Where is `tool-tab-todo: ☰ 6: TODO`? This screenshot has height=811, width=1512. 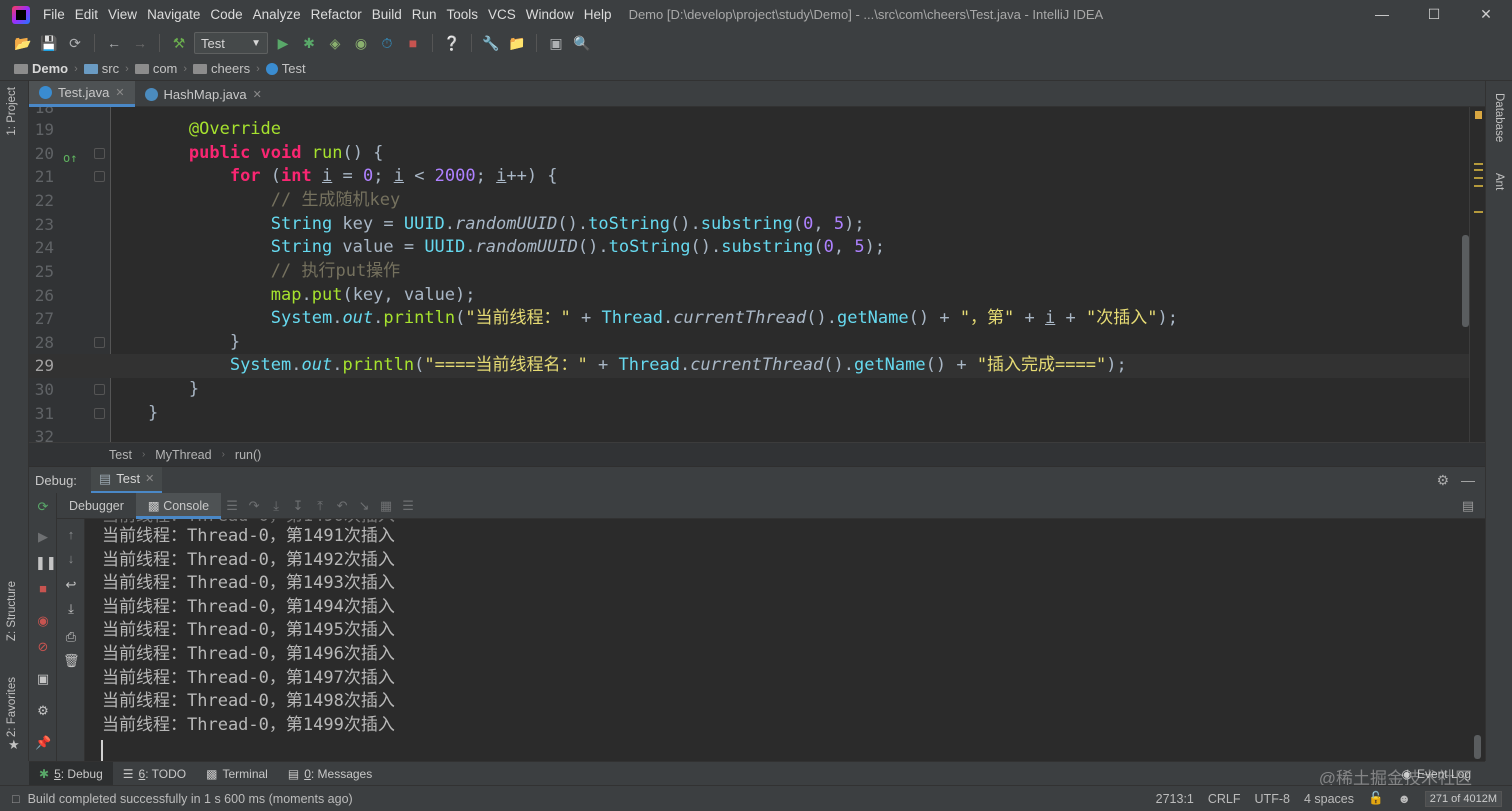 tool-tab-todo: ☰ 6: TODO is located at coordinates (154, 774).